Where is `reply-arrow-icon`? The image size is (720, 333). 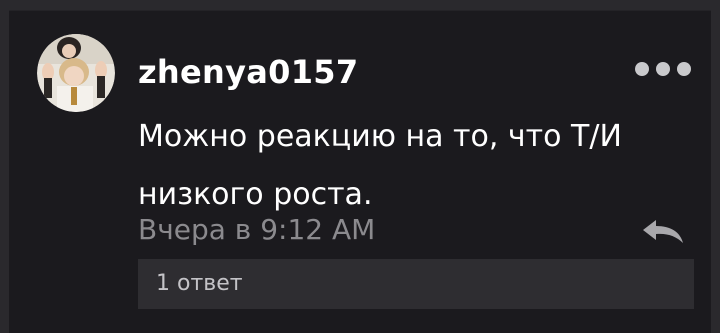 reply-arrow-icon is located at coordinates (663, 231).